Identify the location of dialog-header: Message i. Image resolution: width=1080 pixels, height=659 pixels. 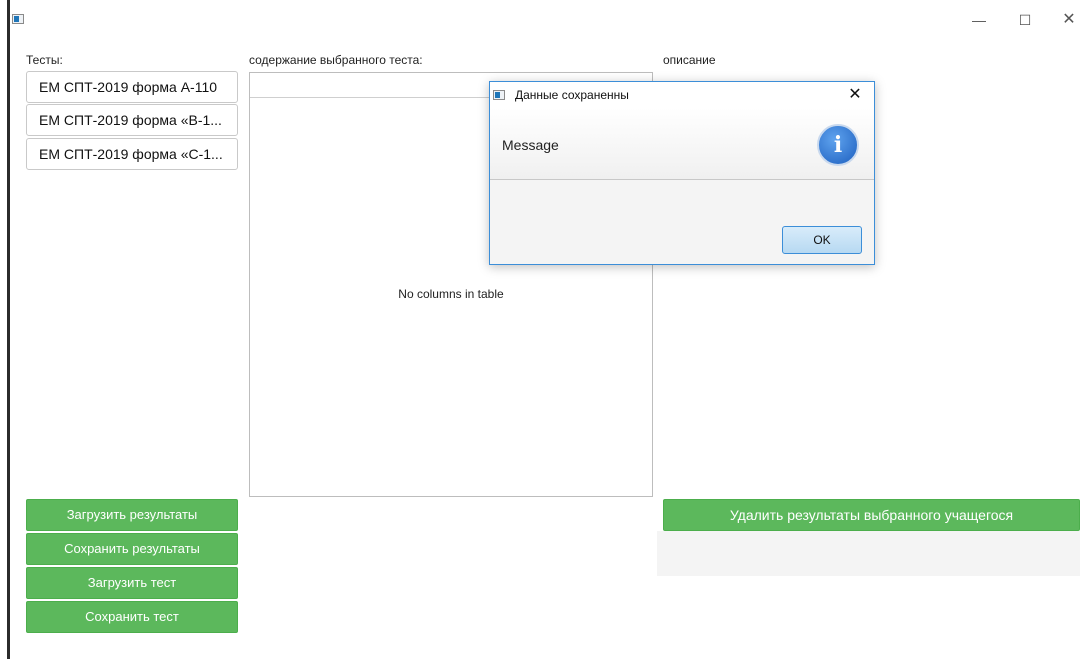
(682, 144).